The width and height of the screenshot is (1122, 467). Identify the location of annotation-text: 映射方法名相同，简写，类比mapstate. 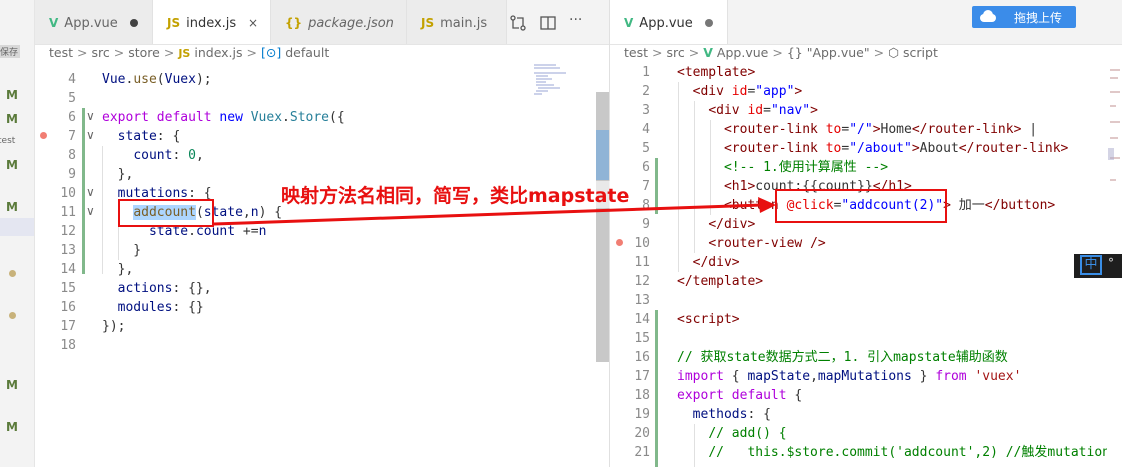
(455, 194).